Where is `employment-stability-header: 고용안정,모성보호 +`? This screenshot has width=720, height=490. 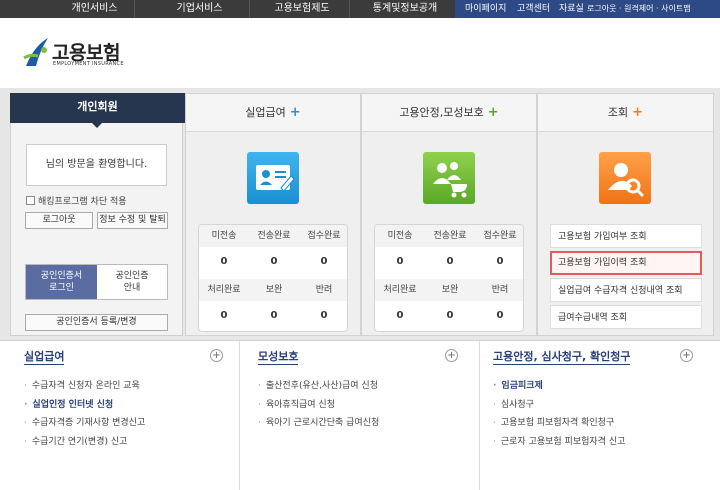 employment-stability-header: 고용안정,모성보호 + is located at coordinates (449, 113).